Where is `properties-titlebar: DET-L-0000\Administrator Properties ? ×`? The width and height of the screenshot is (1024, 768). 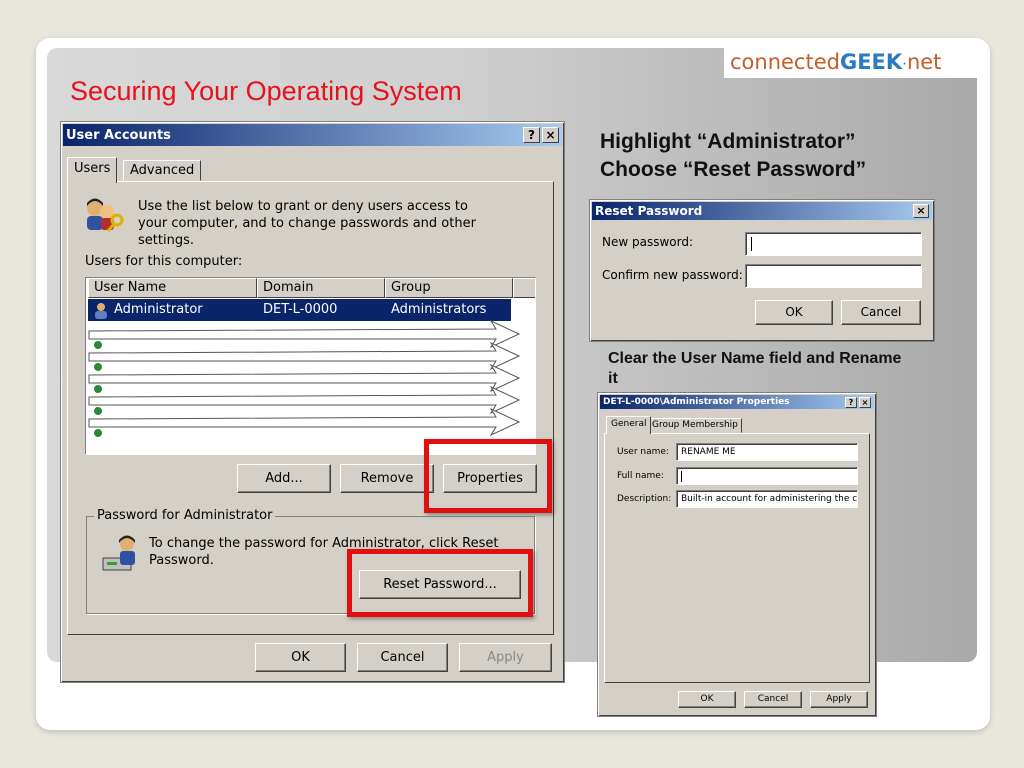 properties-titlebar: DET-L-0000\Administrator Properties ? × is located at coordinates (737, 402).